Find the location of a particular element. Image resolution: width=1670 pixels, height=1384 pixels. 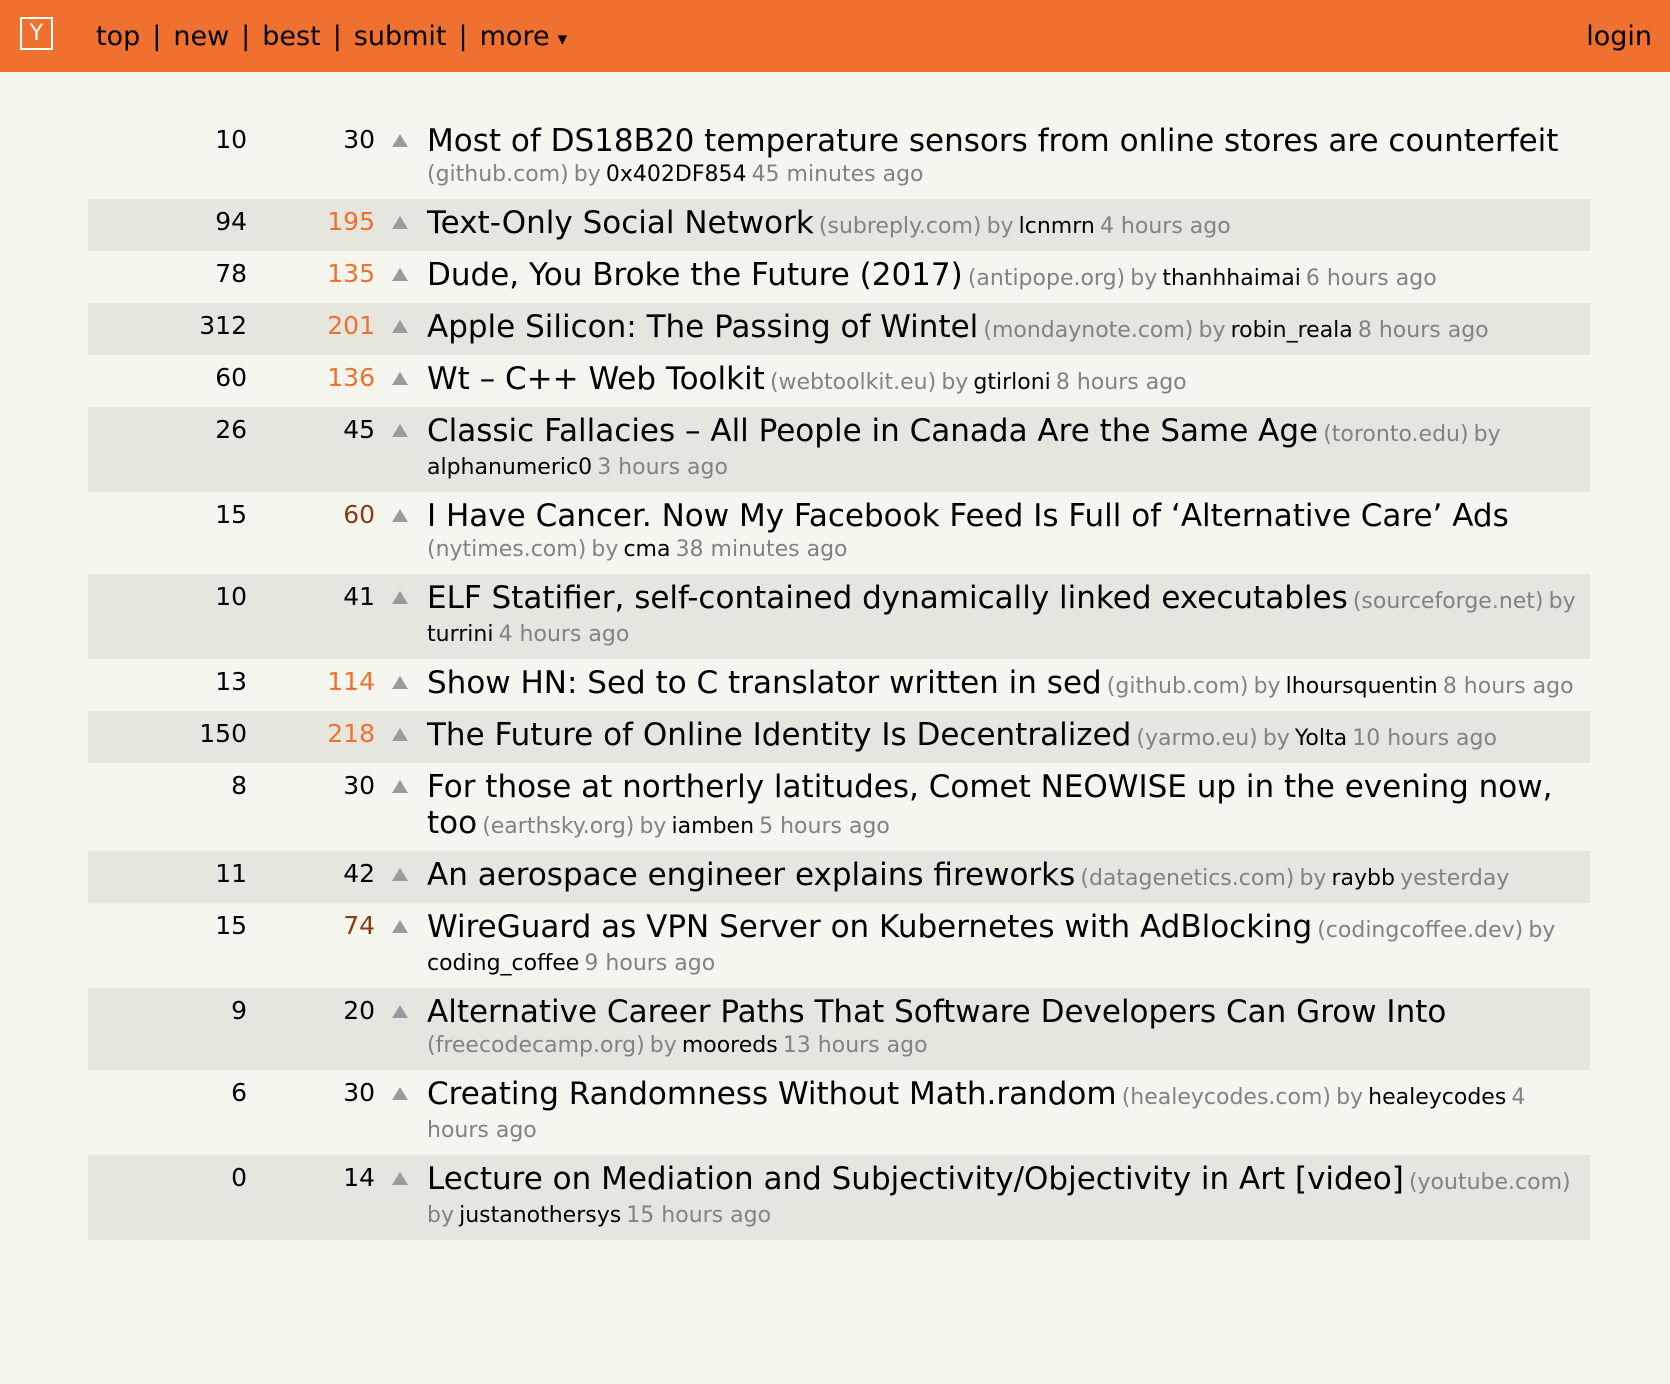

story-title: Creating Randomness Without Math.random is located at coordinates (772, 1094).